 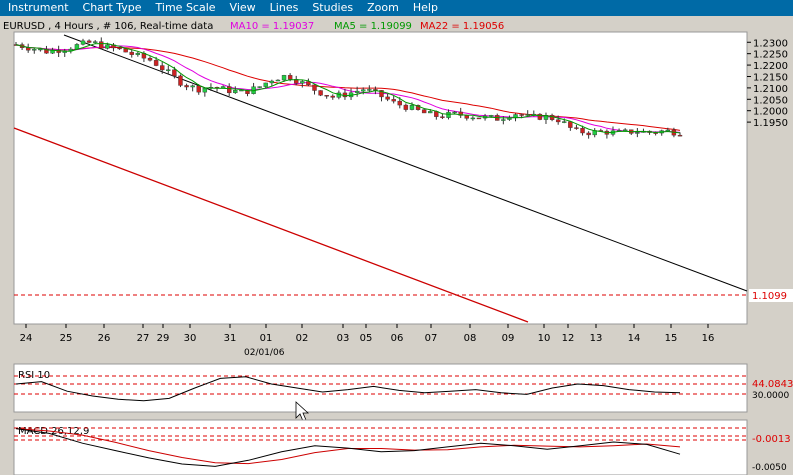 What do you see at coordinates (770, 100) in the screenshot?
I see `price-tick-label: 1.2050` at bounding box center [770, 100].